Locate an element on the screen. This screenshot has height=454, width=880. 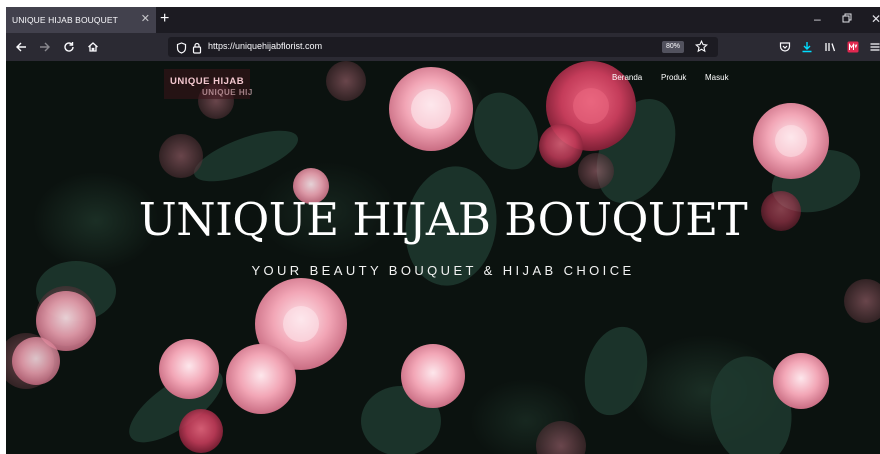
star-icon is located at coordinates (701, 48).